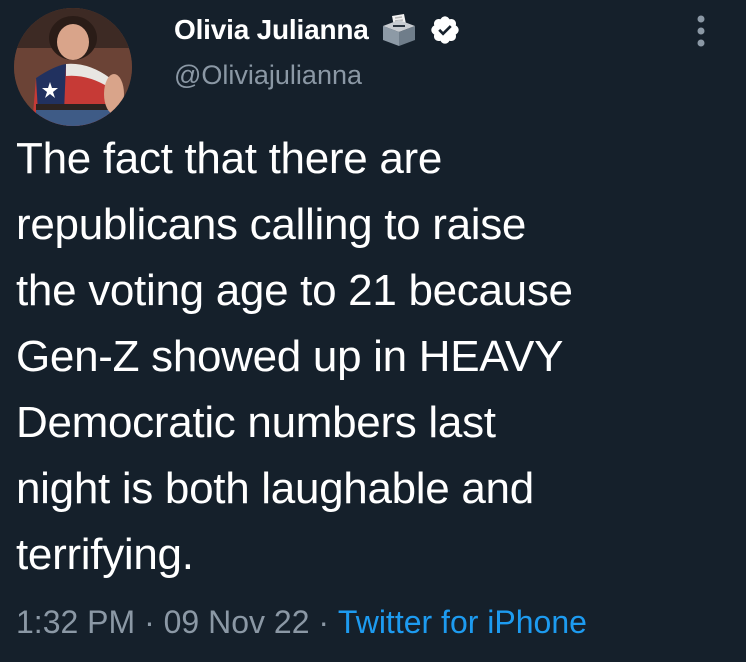  Describe the element at coordinates (399, 30) in the screenshot. I see `ballot-box-icon` at that location.